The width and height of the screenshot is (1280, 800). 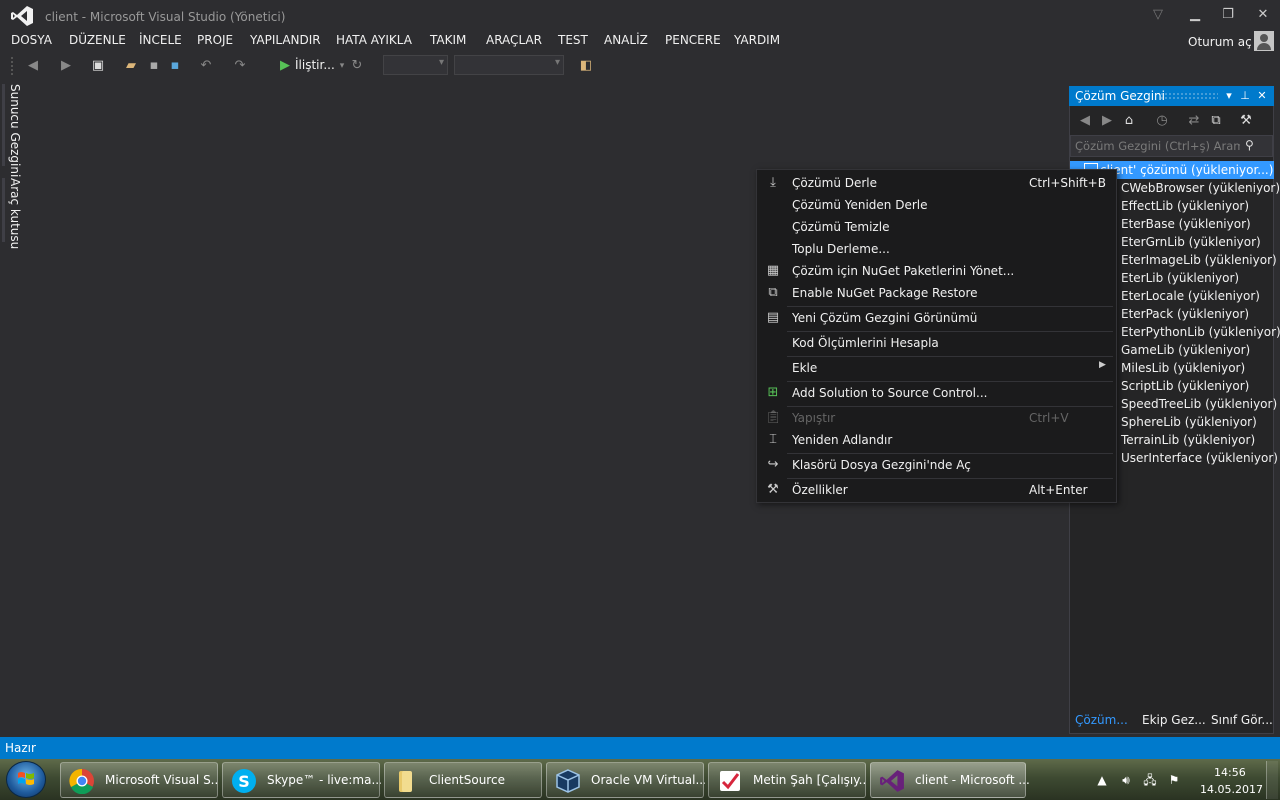 I want to click on open-file-icon: ▰, so click(x=131, y=66).